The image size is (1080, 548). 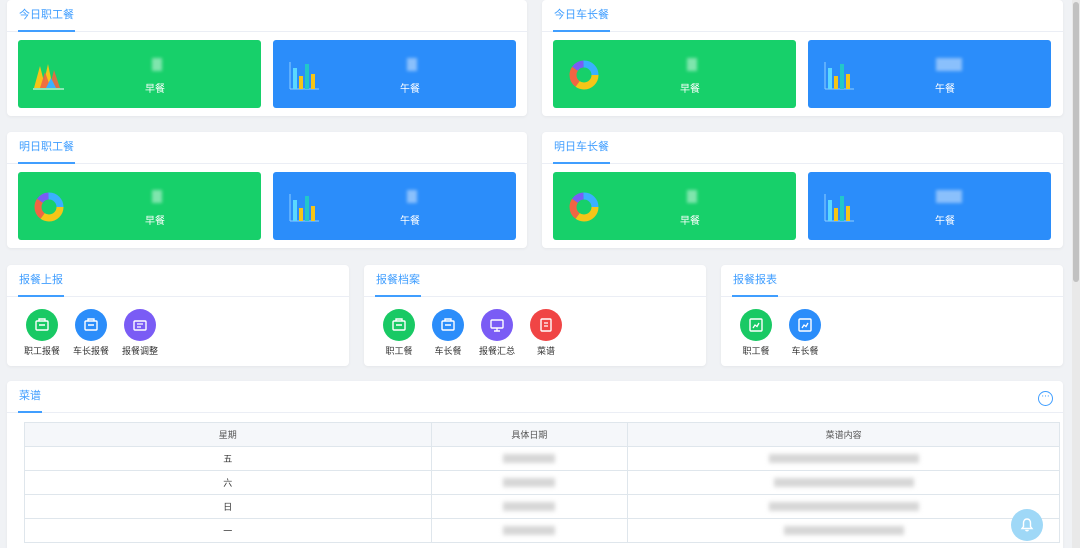 I want to click on table-row: 日, so click(x=542, y=506).